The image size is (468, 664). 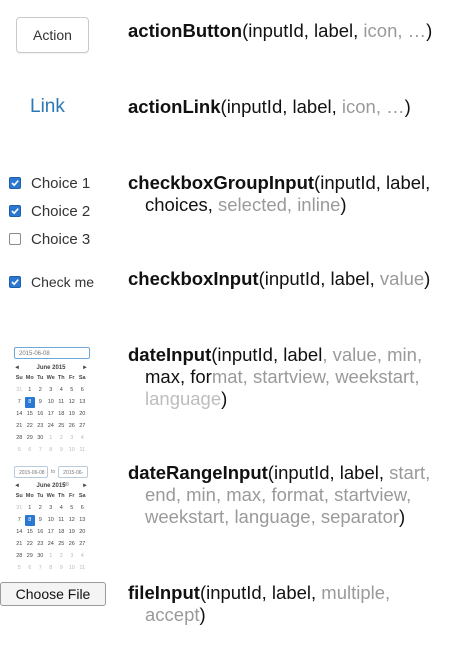 I want to click on checkbox-option: Choice 1, so click(x=49, y=183).